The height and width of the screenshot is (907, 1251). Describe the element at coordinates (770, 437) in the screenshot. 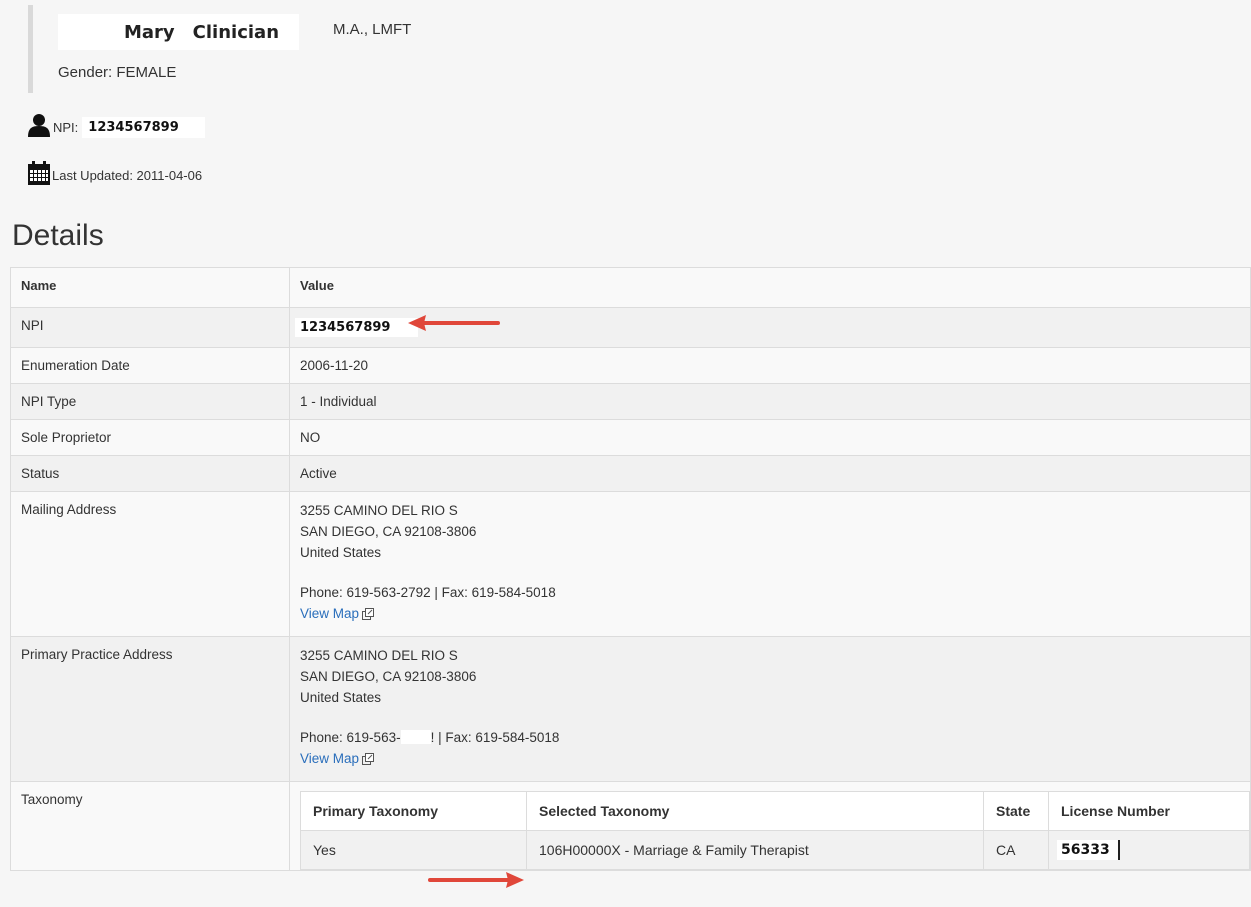

I see `row-value: NO` at that location.